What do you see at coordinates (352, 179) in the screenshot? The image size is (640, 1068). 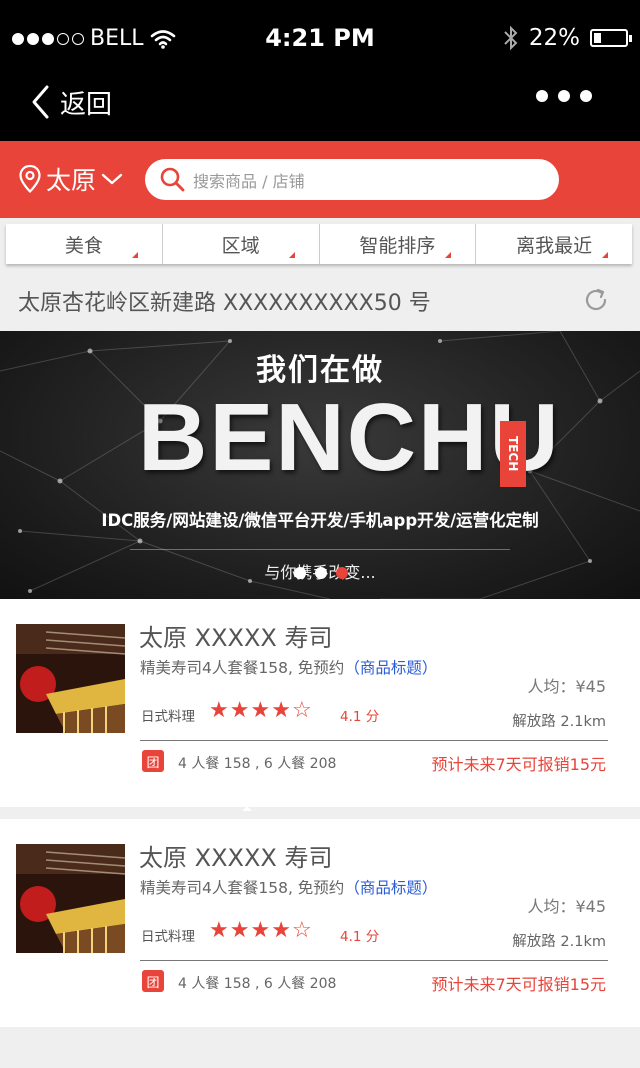 I see `search-input: 搜索商品 / 店铺` at bounding box center [352, 179].